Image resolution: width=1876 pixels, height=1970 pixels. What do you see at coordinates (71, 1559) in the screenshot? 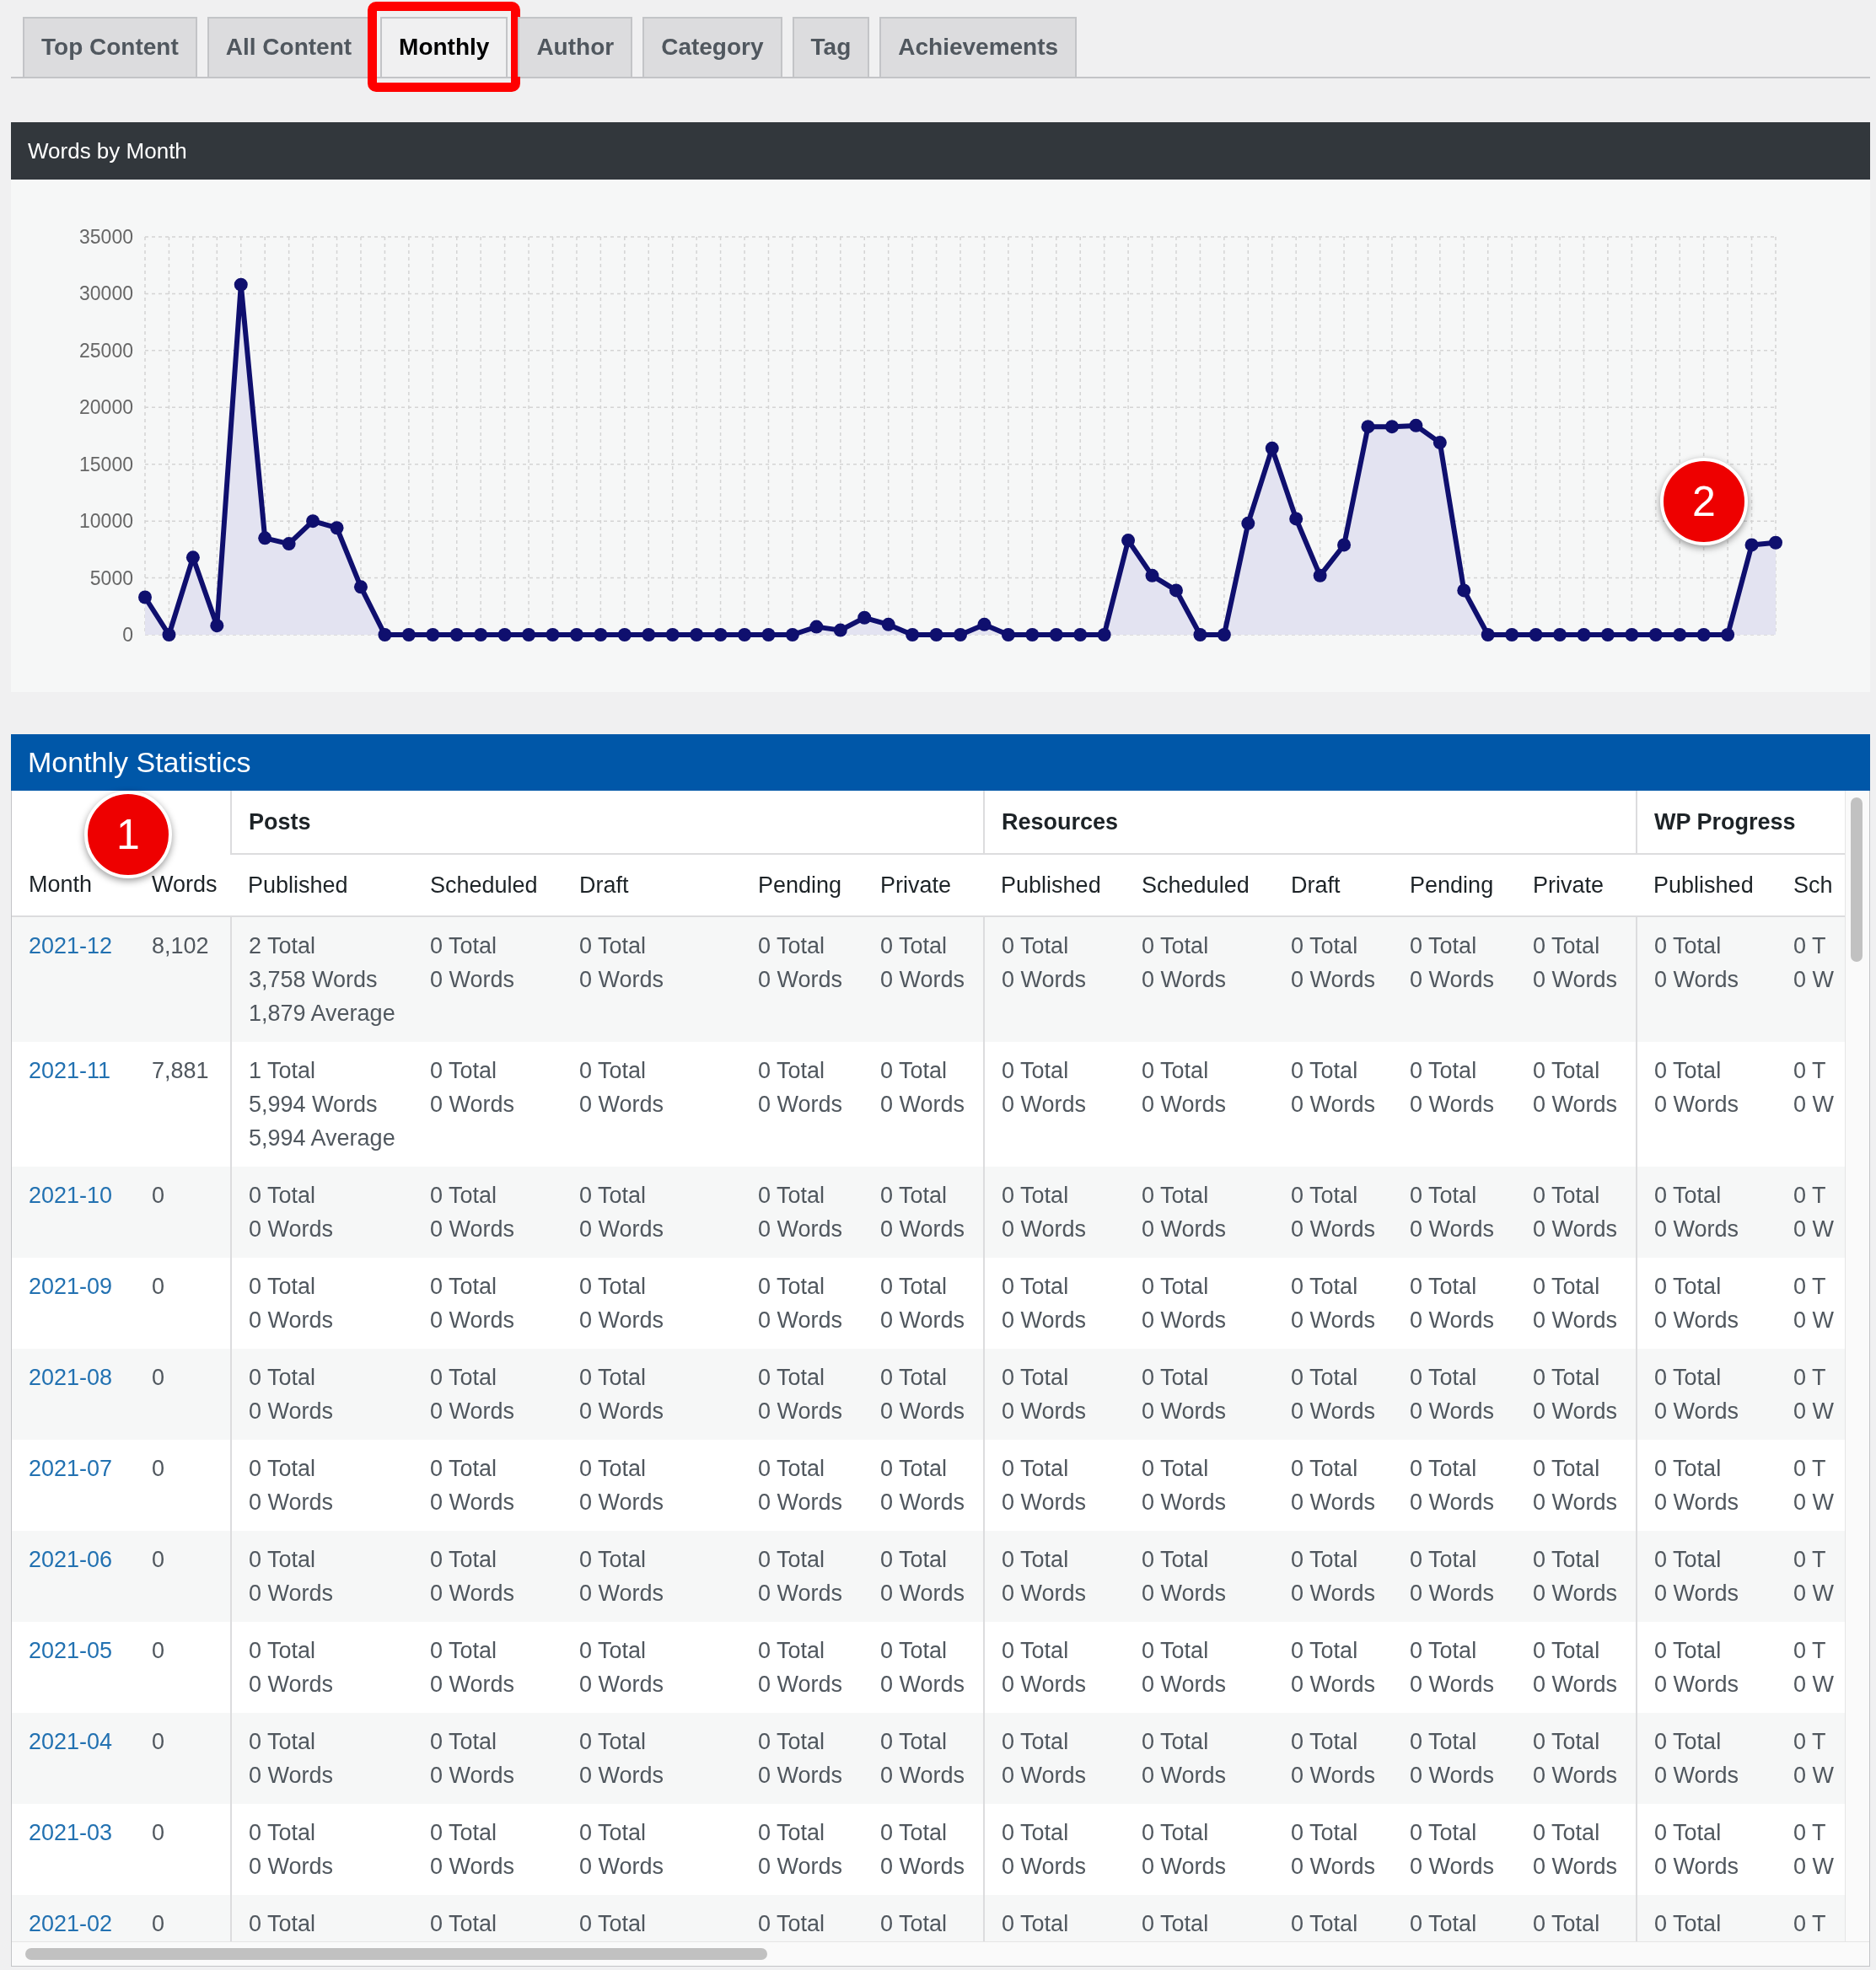
I see `month-link: 2021-06` at bounding box center [71, 1559].